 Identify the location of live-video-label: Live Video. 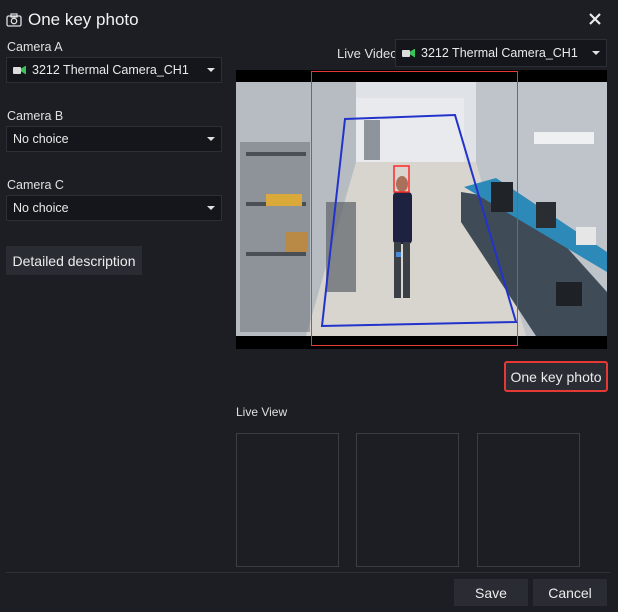
(367, 53).